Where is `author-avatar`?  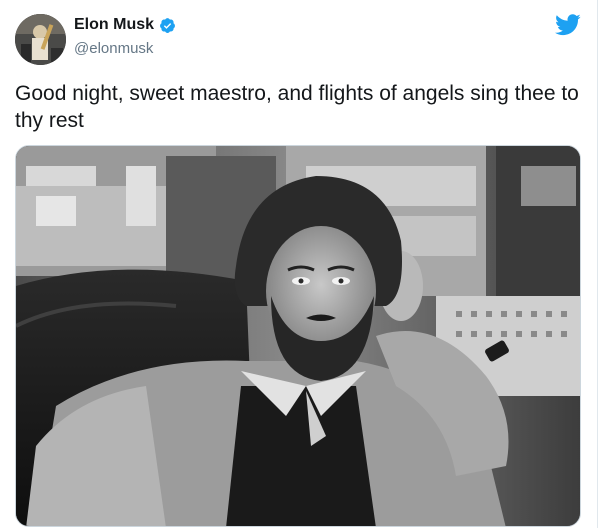
author-avatar is located at coordinates (40, 39).